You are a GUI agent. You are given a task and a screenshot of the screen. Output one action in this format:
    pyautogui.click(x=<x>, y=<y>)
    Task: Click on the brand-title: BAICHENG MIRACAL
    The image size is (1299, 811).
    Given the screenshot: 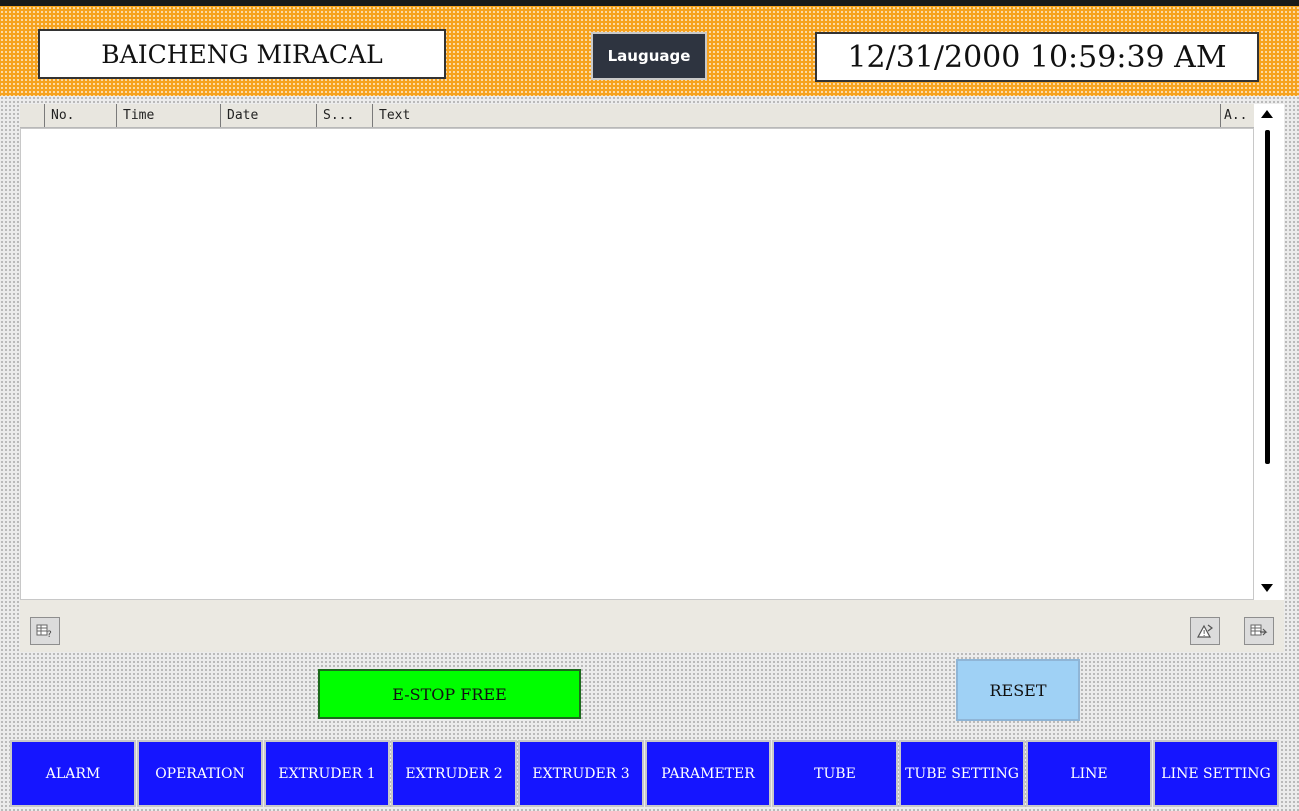 What is the action you would take?
    pyautogui.click(x=242, y=54)
    